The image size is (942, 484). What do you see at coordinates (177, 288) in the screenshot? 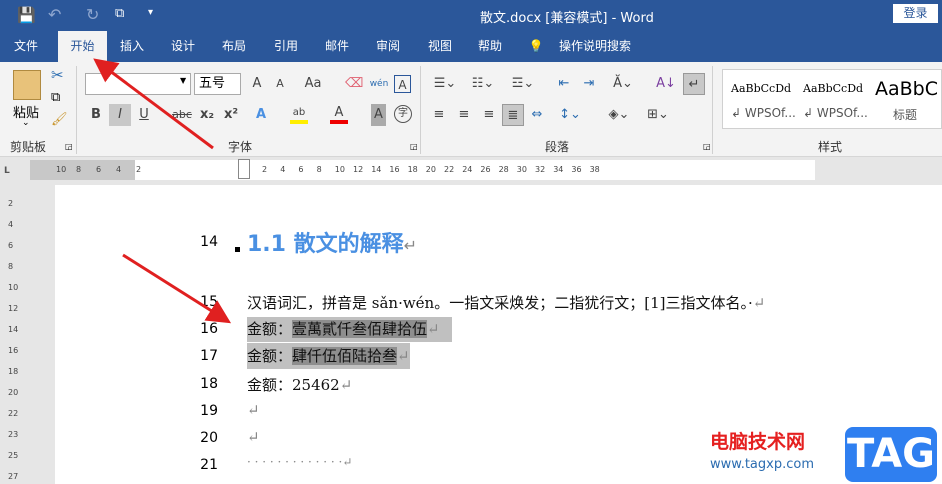
I see `arrow-to-selection` at bounding box center [177, 288].